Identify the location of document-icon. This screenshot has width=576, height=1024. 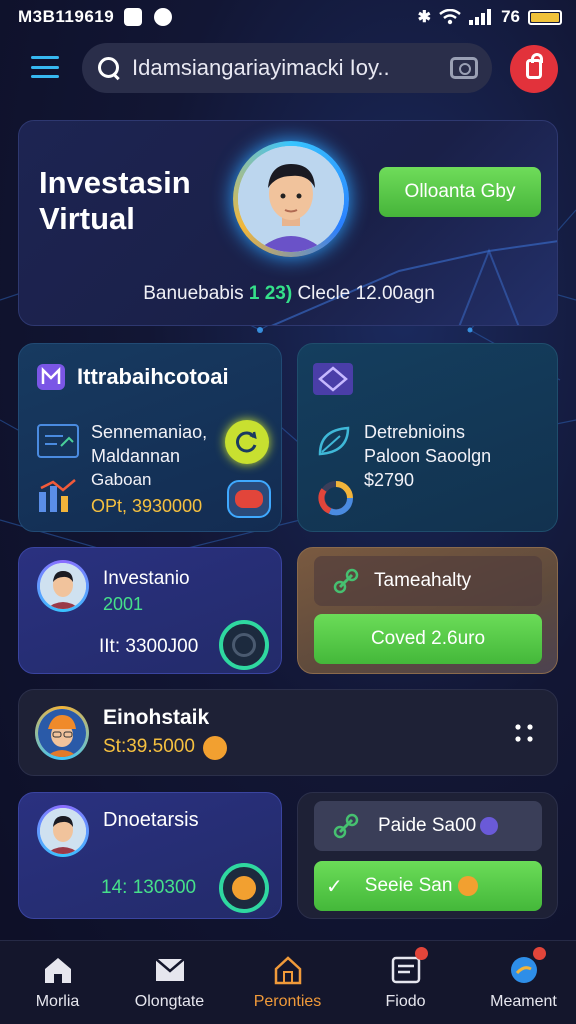
(58, 441).